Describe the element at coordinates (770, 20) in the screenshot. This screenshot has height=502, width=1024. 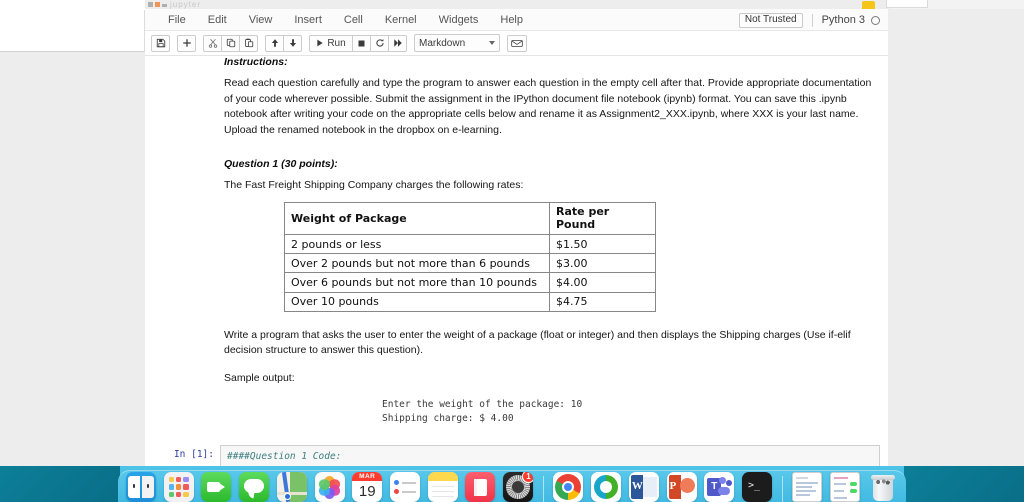
I see `trust-status-badge: Not Trusted` at that location.